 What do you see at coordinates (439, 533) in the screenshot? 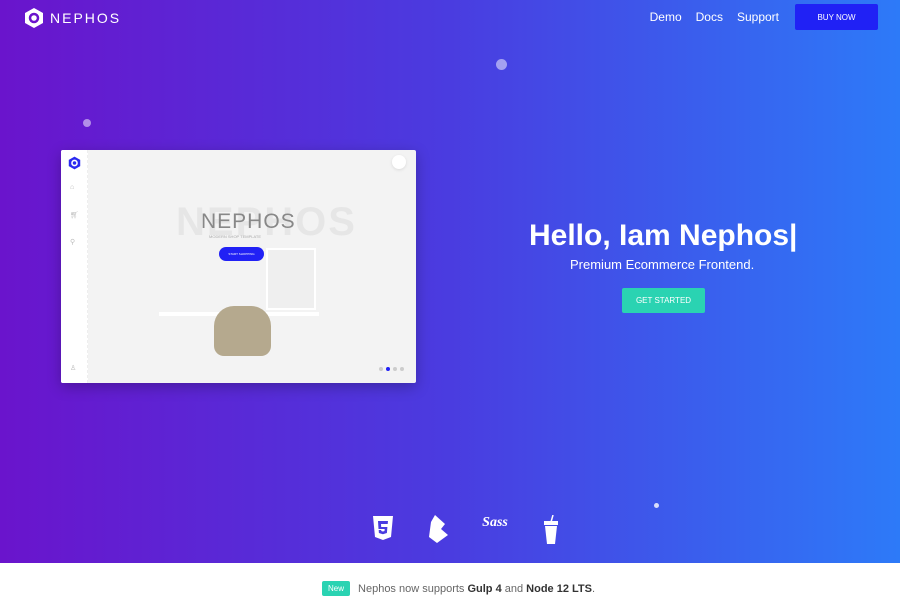
I see `bulma-icon` at bounding box center [439, 533].